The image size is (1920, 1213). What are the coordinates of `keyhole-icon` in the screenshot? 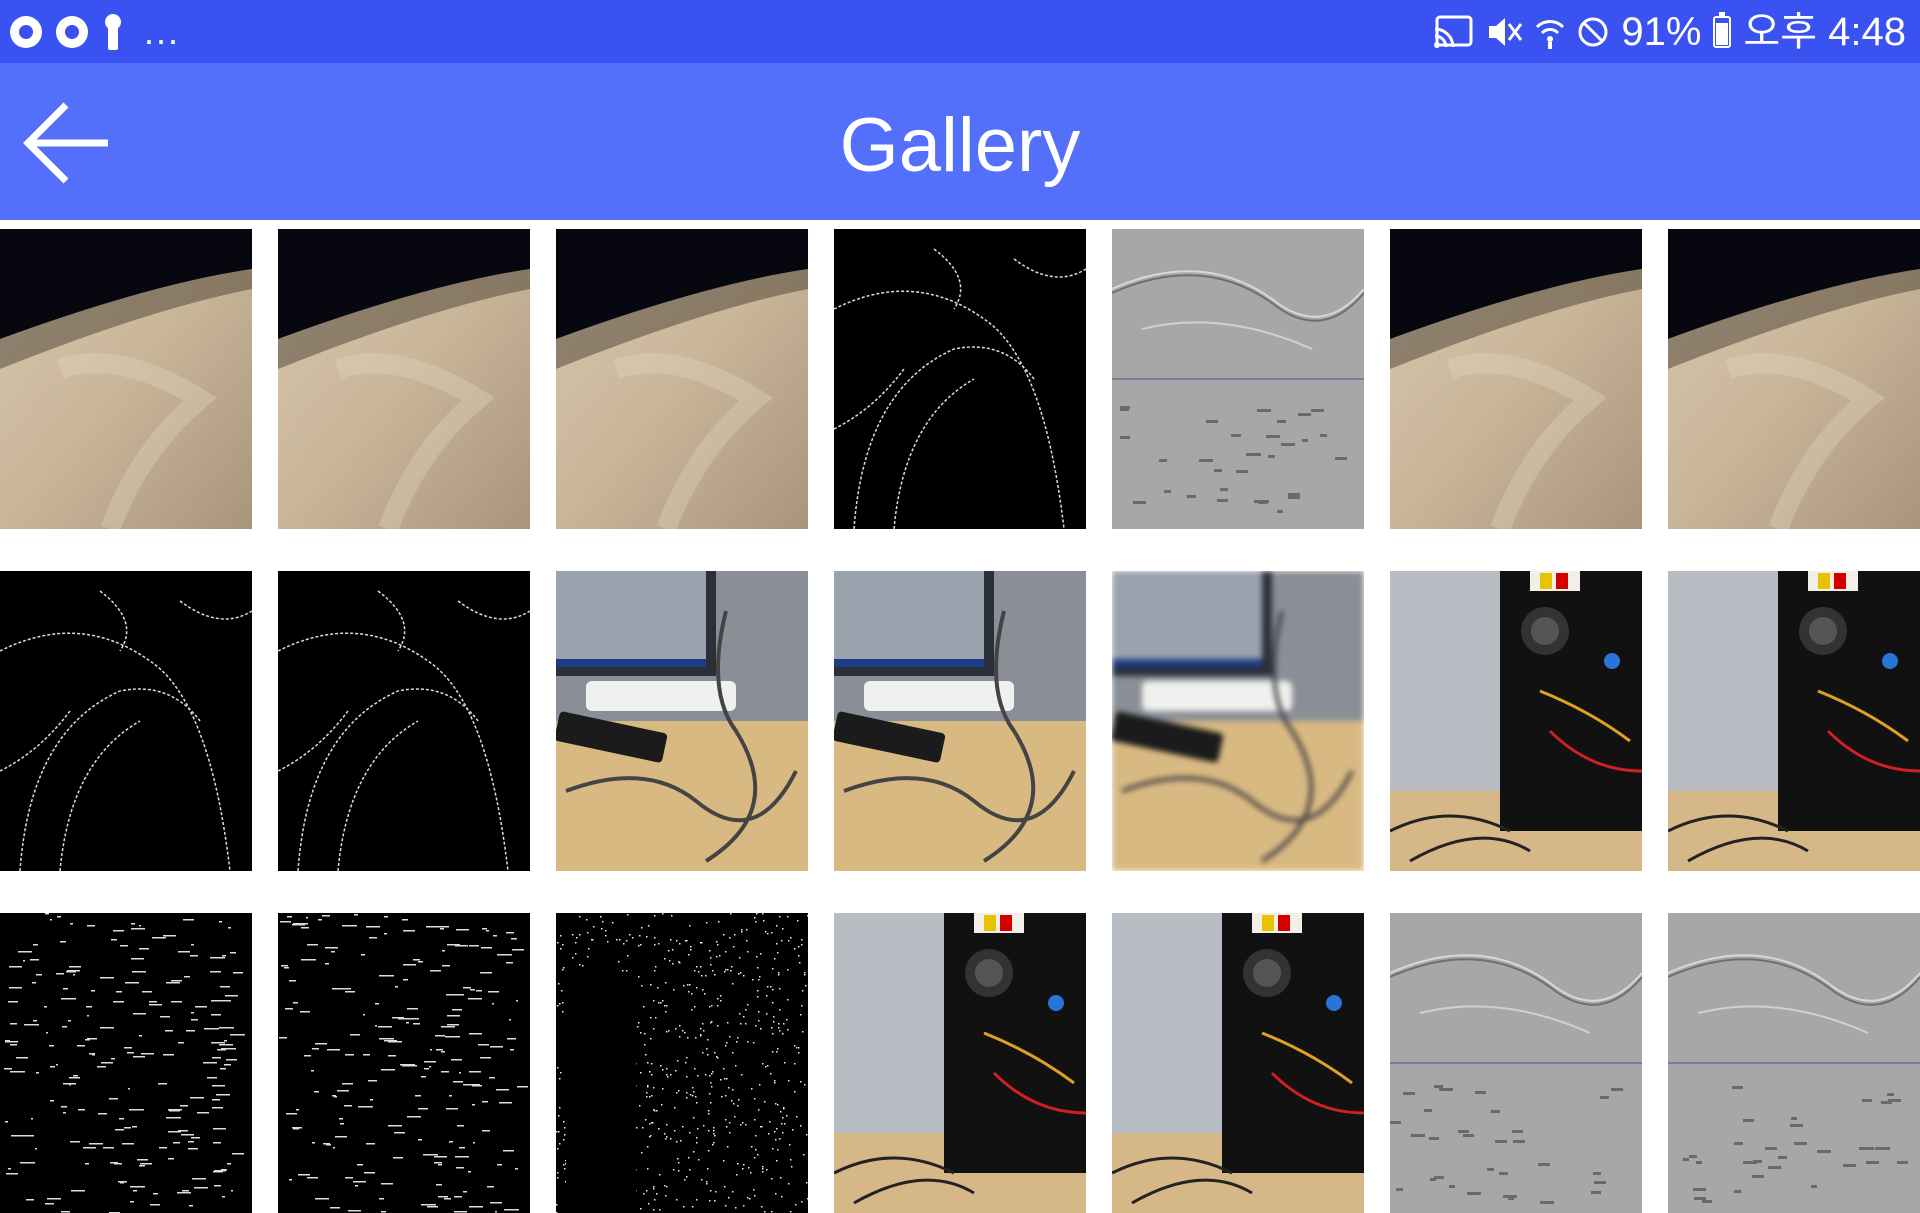 It's located at (113, 32).